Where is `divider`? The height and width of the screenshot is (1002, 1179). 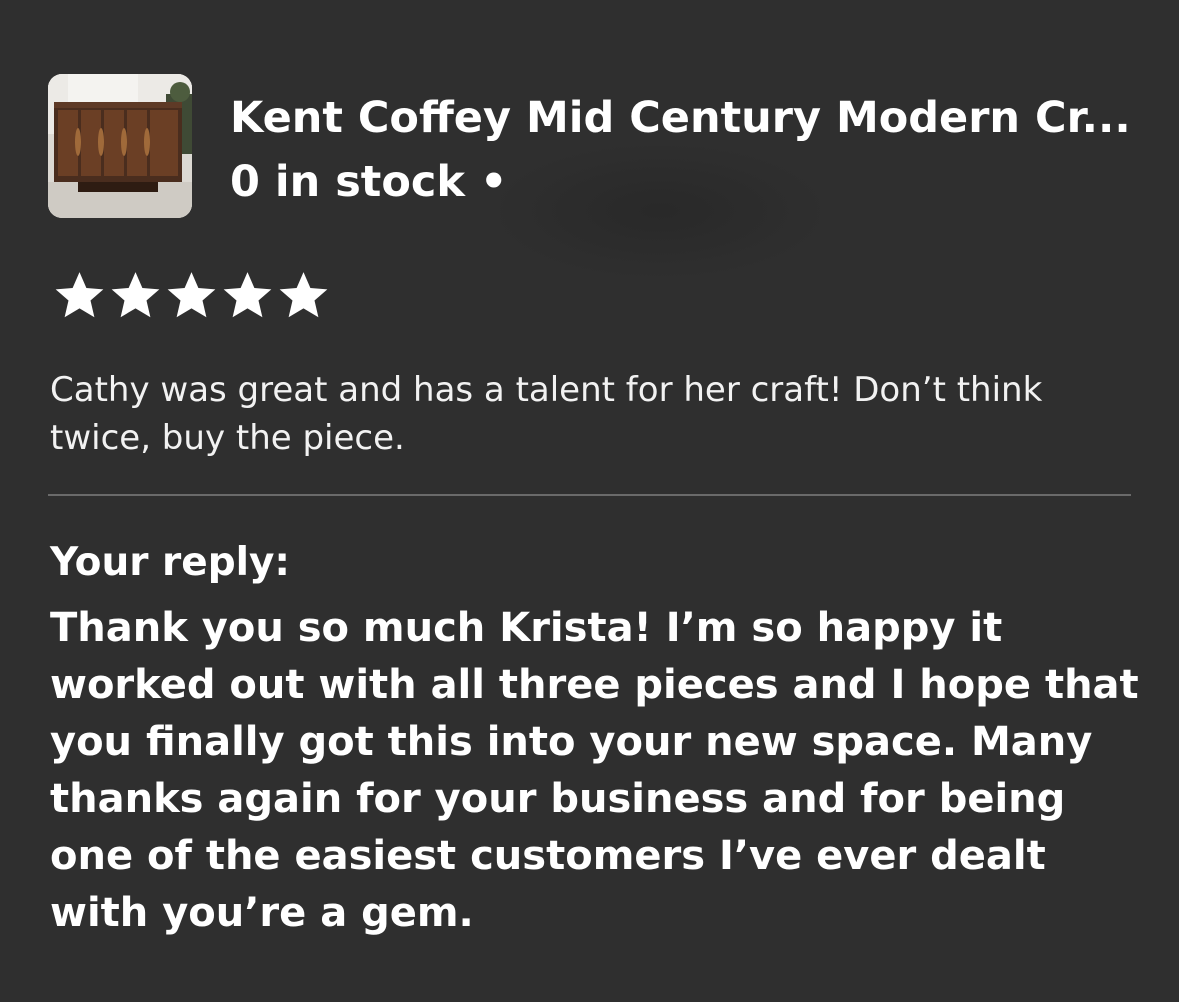
divider is located at coordinates (589, 495).